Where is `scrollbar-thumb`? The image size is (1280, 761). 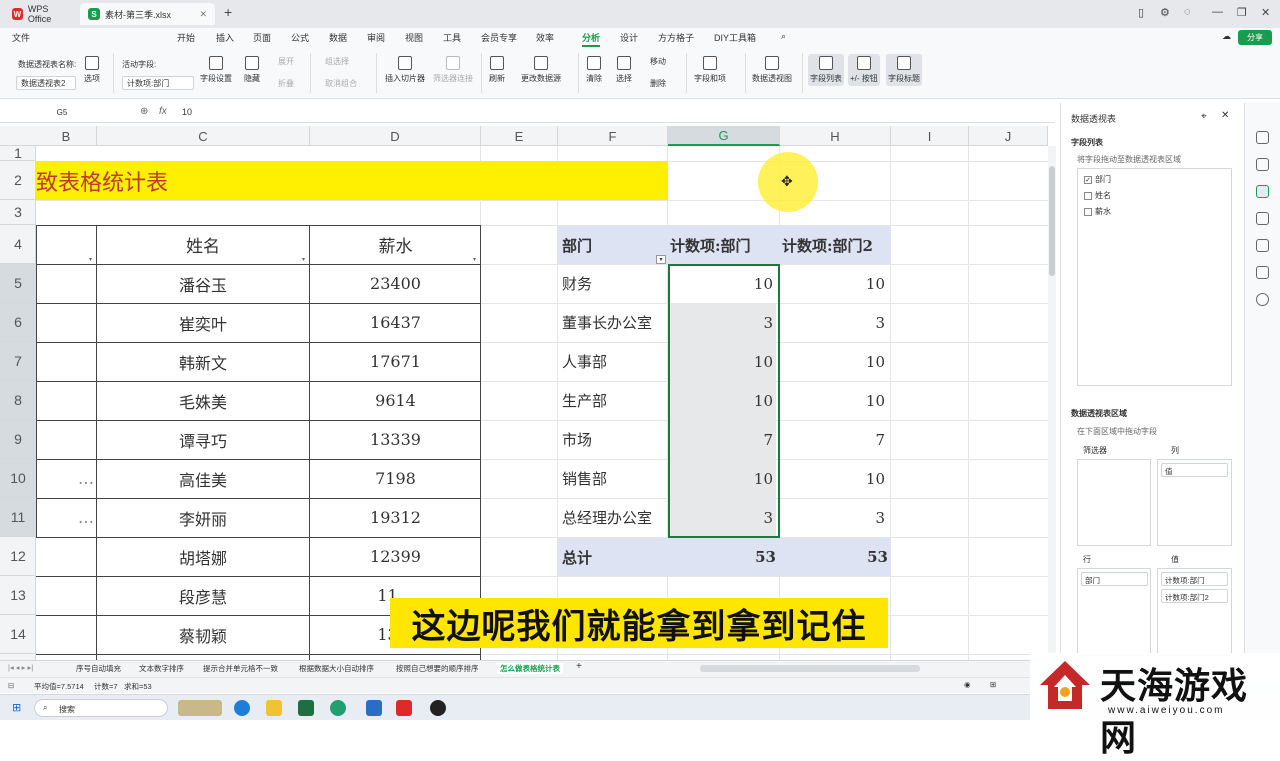
scrollbar-thumb is located at coordinates (1052, 221).